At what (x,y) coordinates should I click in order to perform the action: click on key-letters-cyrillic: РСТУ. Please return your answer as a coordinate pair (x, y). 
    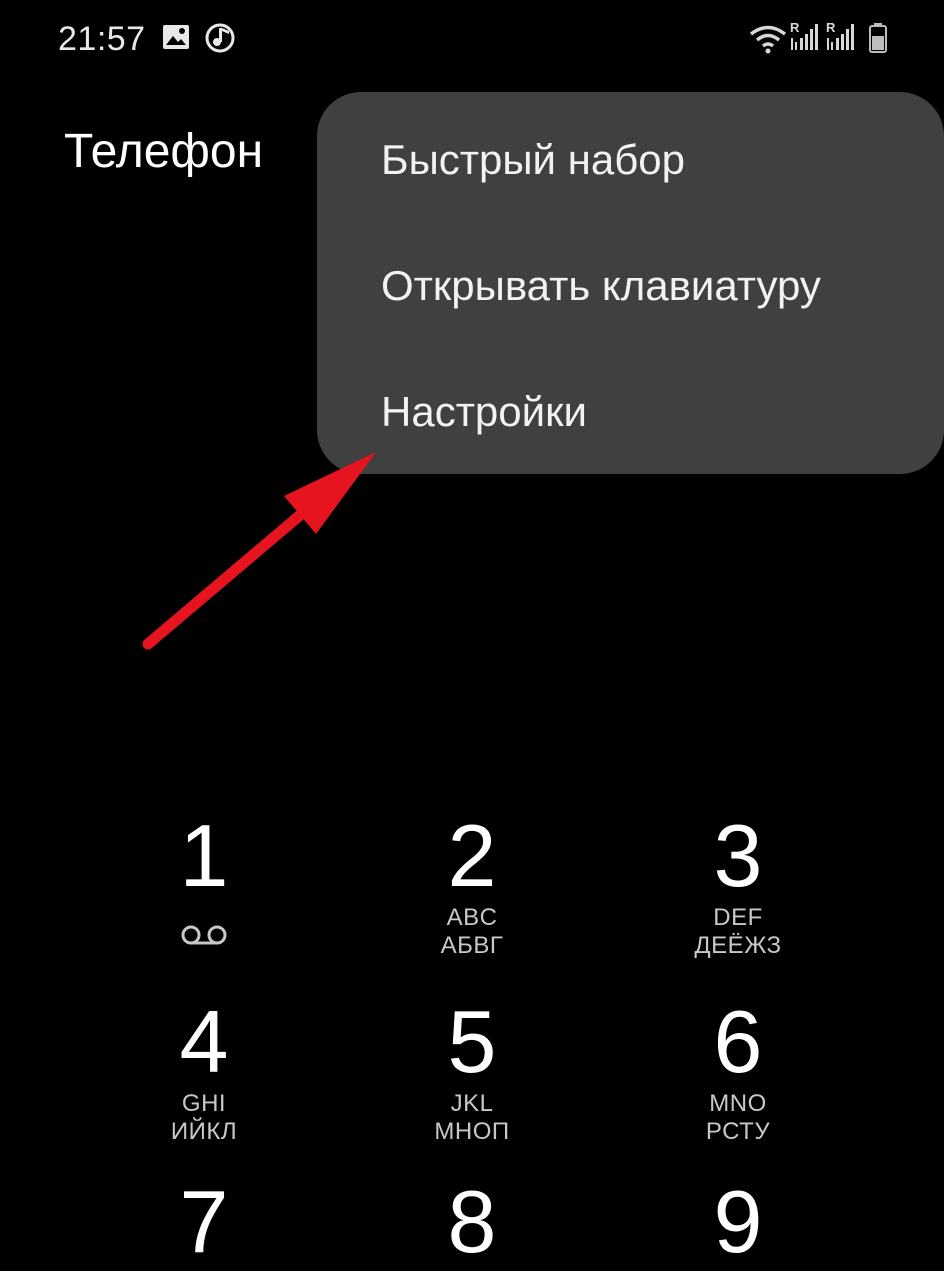
    Looking at the image, I should click on (738, 1131).